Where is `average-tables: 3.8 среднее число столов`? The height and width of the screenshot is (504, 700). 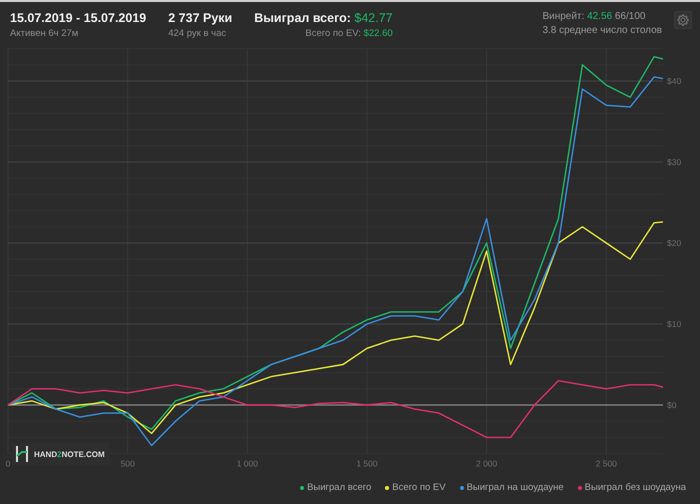
average-tables: 3.8 среднее число столов is located at coordinates (602, 30).